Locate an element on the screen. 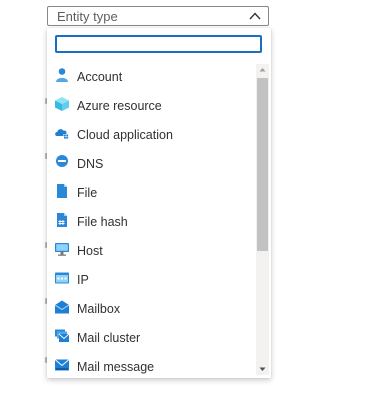 Image resolution: width=374 pixels, height=400 pixels. list-scrollbar is located at coordinates (262, 219).